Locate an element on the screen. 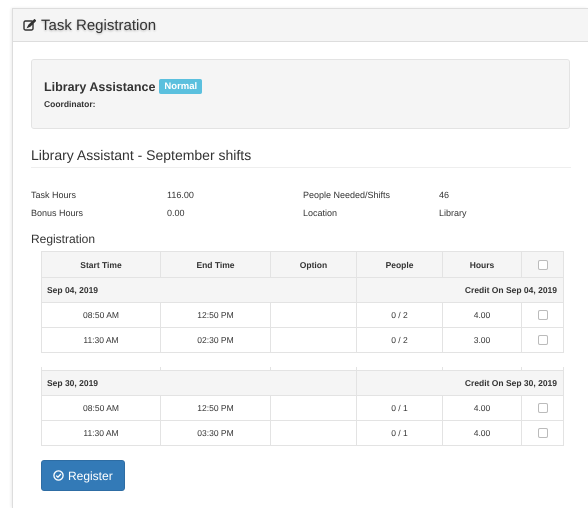  credit-date: Credit On Sep 30, 2019 is located at coordinates (510, 383).